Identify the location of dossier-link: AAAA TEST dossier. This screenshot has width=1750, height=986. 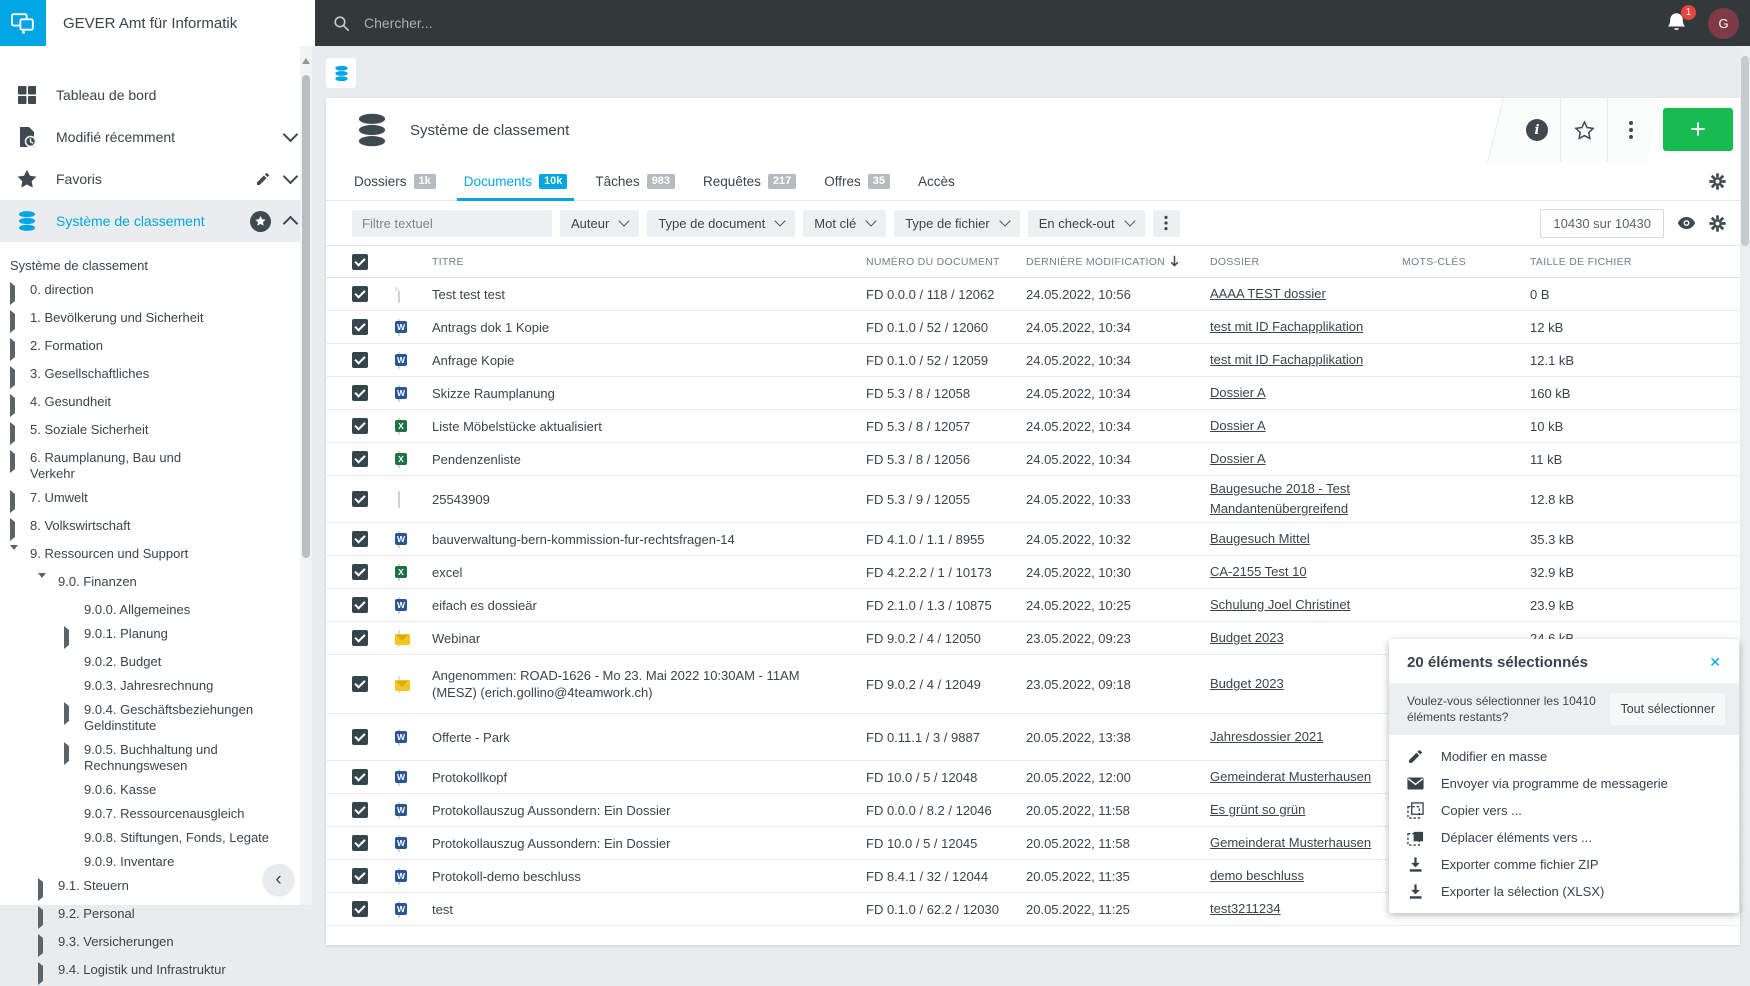
(1268, 293).